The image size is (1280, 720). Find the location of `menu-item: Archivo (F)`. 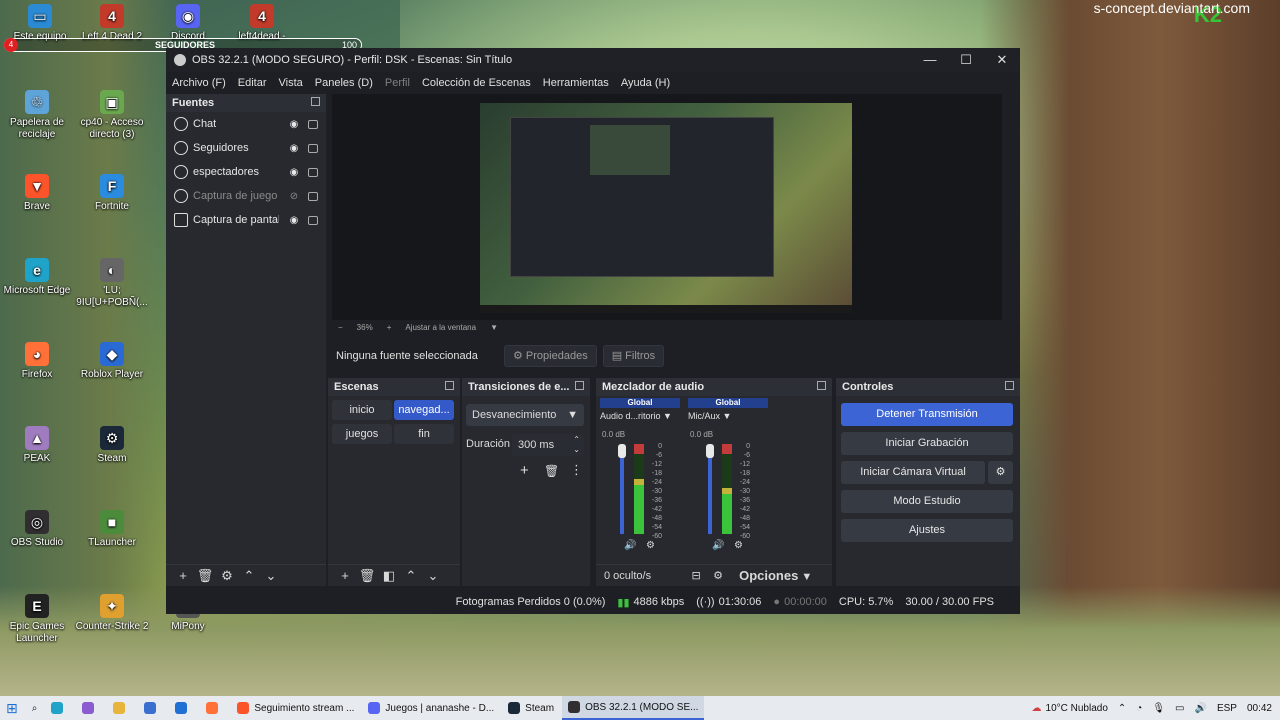

menu-item: Archivo (F) is located at coordinates (199, 83).